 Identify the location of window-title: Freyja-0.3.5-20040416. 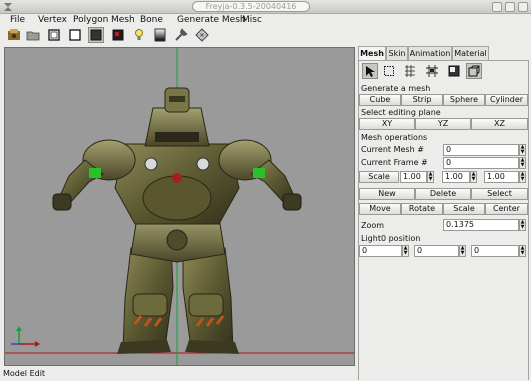
(251, 6).